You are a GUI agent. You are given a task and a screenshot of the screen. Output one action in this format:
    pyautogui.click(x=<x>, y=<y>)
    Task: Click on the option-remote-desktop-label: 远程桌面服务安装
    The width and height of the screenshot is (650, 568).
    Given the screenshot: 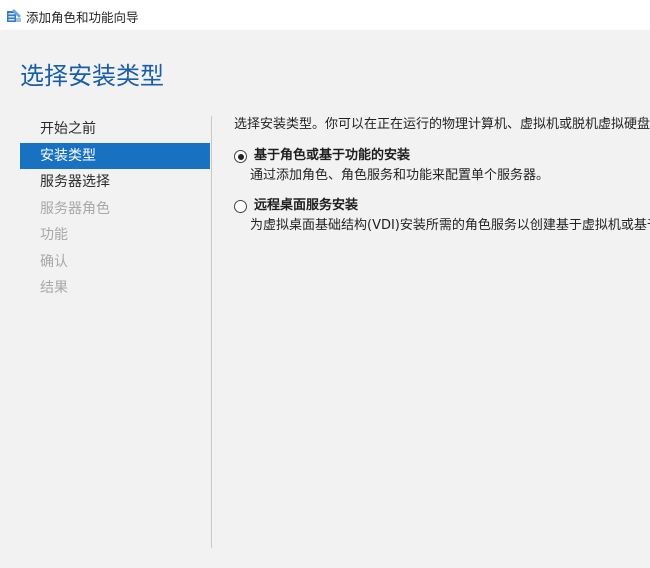 What is the action you would take?
    pyautogui.click(x=452, y=206)
    